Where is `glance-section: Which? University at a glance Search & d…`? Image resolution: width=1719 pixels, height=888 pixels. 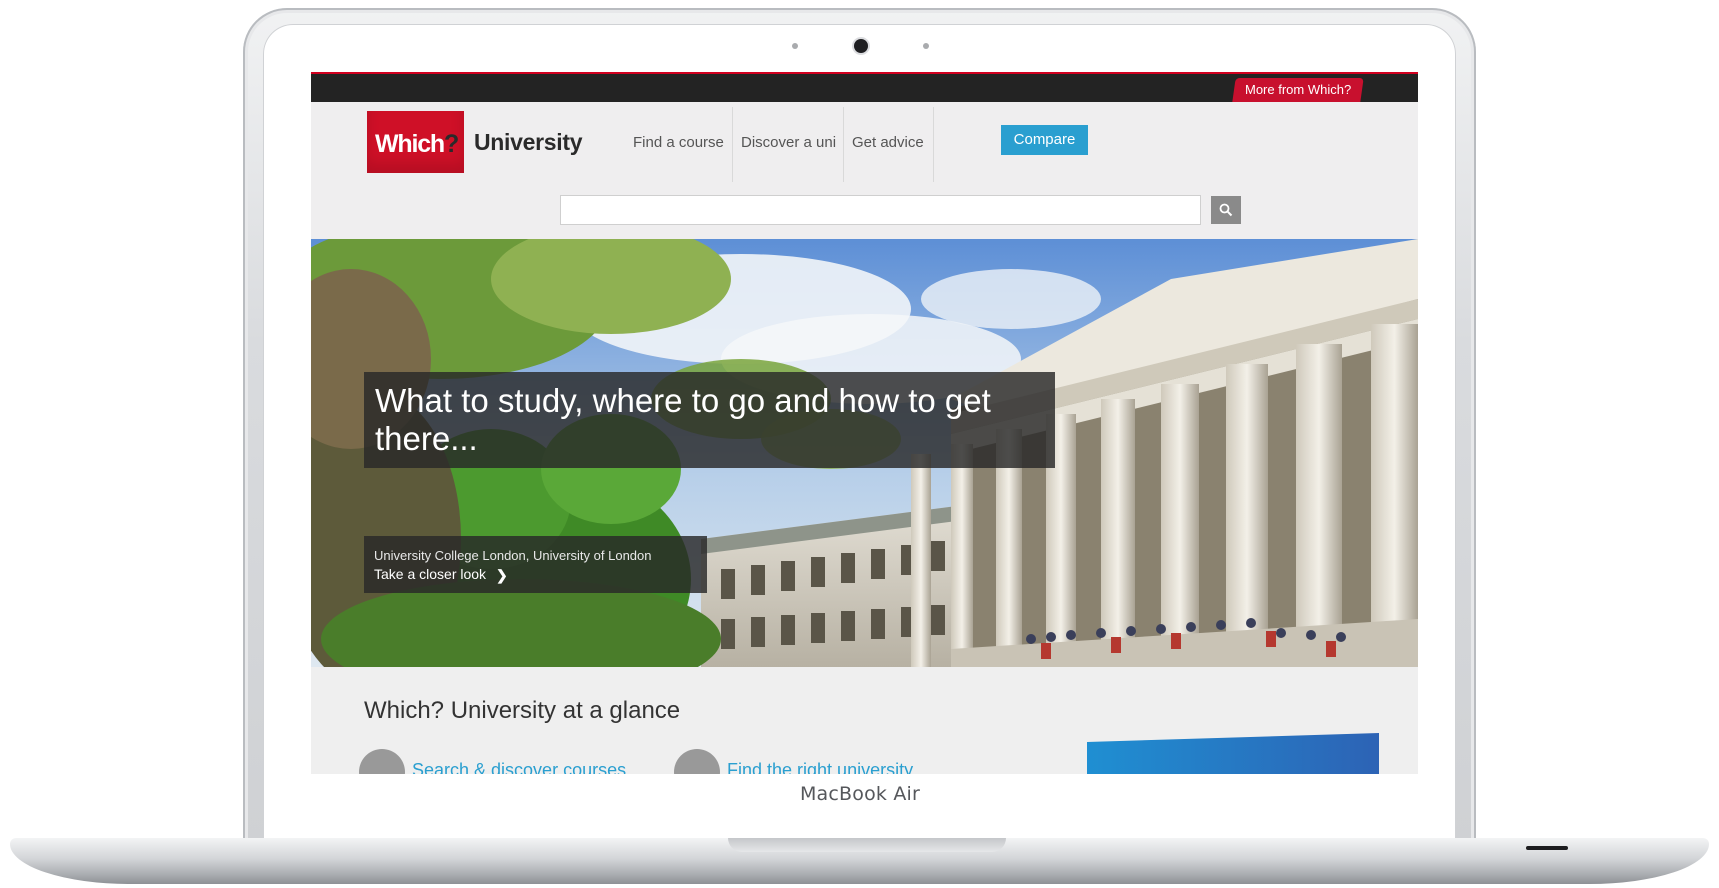 glance-section: Which? University at a glance Search & d… is located at coordinates (864, 720).